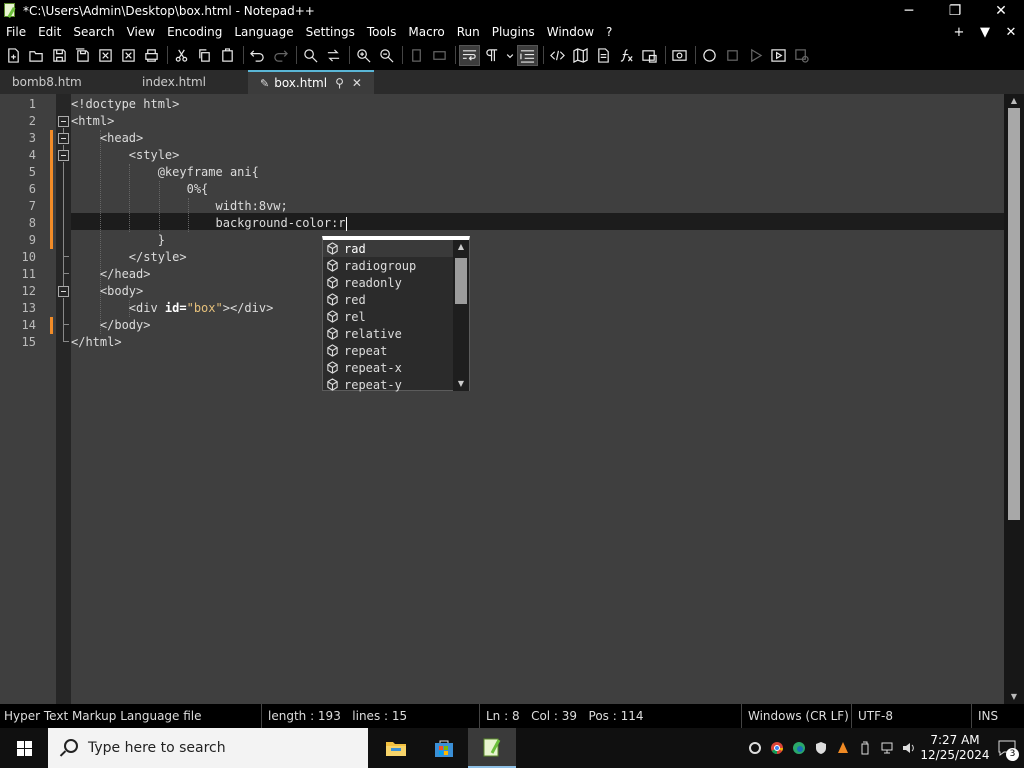  What do you see at coordinates (189, 82) in the screenshot?
I see `tab-index: index.html` at bounding box center [189, 82].